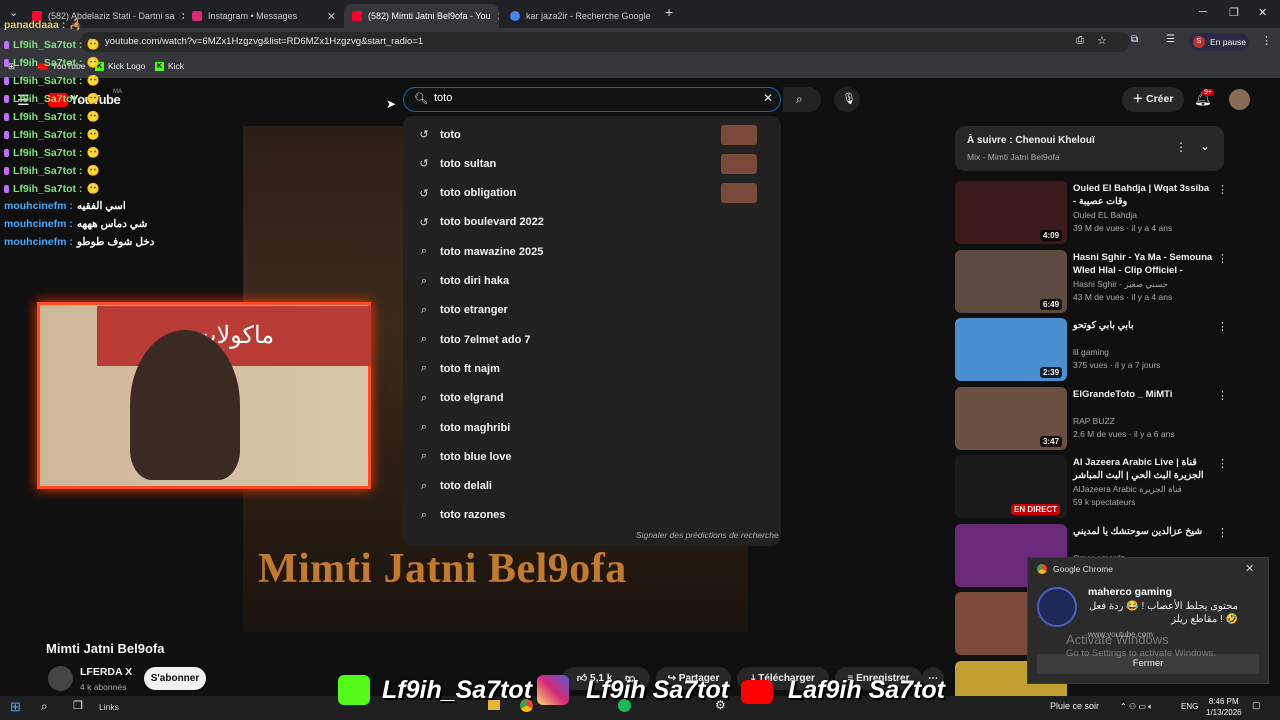 Image resolution: width=1280 pixels, height=720 pixels. I want to click on video-title: شيخ عزالدين سوحتشك يا لمديني, so click(1143, 531).